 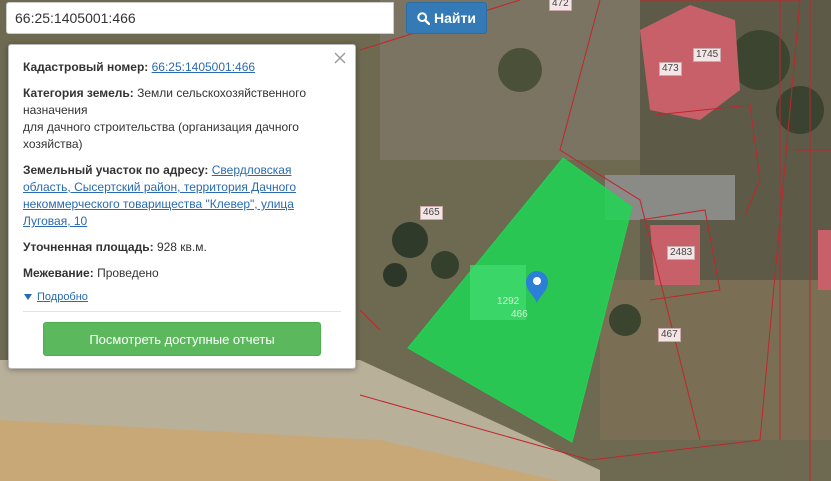 I want to click on map-label: 2483, so click(x=681, y=253).